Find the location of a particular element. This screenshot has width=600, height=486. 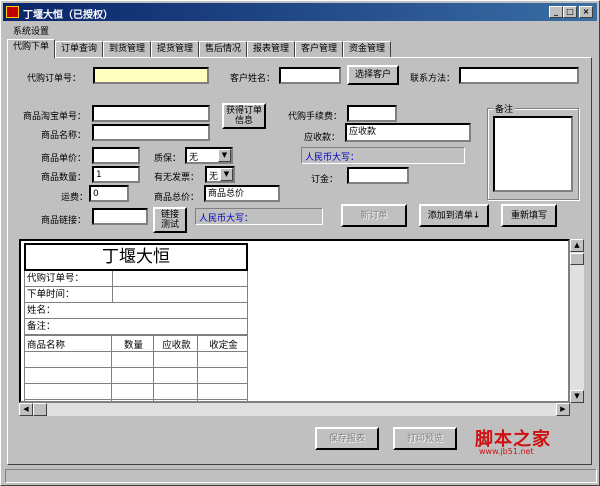

scroll-down-icon: ▼ is located at coordinates (577, 396).